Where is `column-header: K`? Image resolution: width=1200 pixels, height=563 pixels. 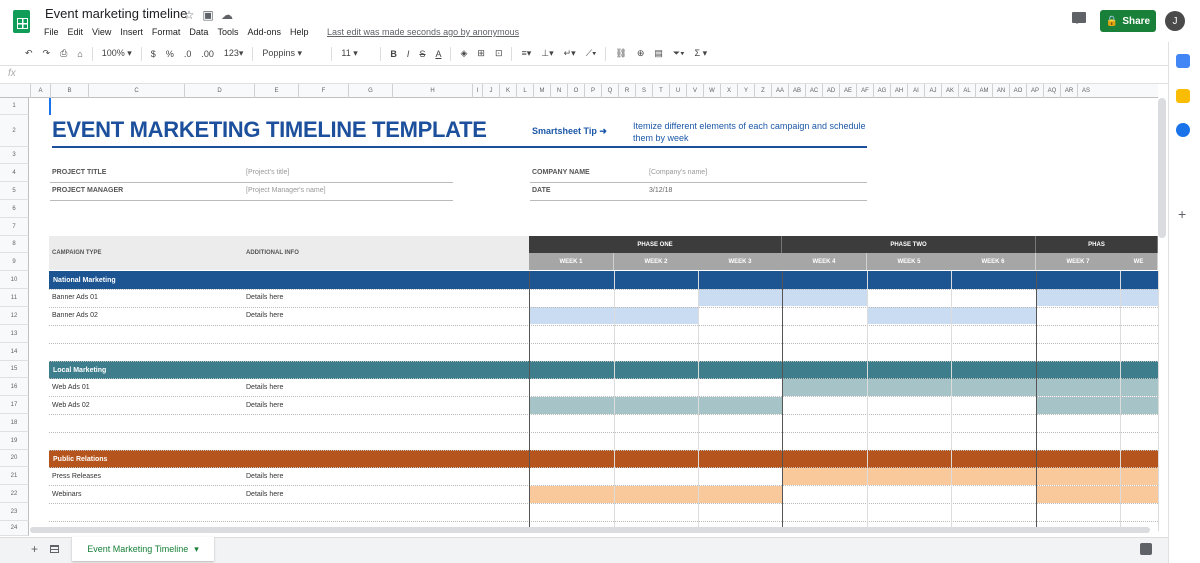
column-header: K is located at coordinates (507, 91).